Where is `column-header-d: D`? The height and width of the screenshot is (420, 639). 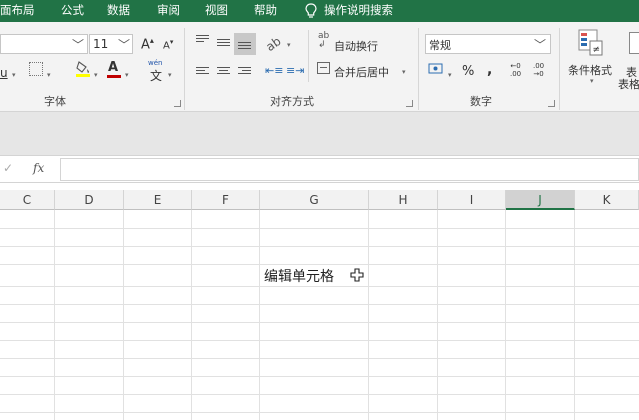 column-header-d: D is located at coordinates (89, 200).